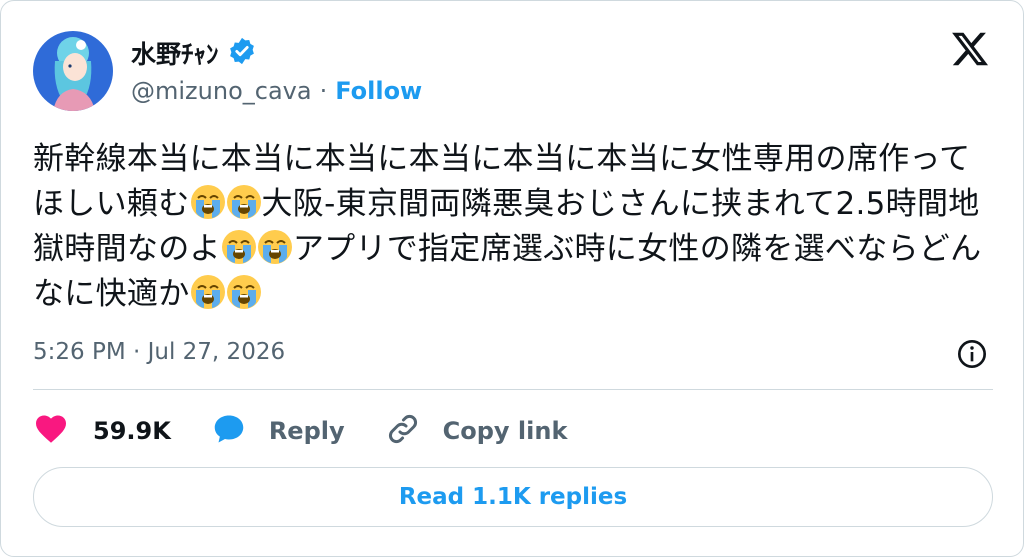 This screenshot has width=1024, height=557. I want to click on like-button: 59.9K, so click(102, 431).